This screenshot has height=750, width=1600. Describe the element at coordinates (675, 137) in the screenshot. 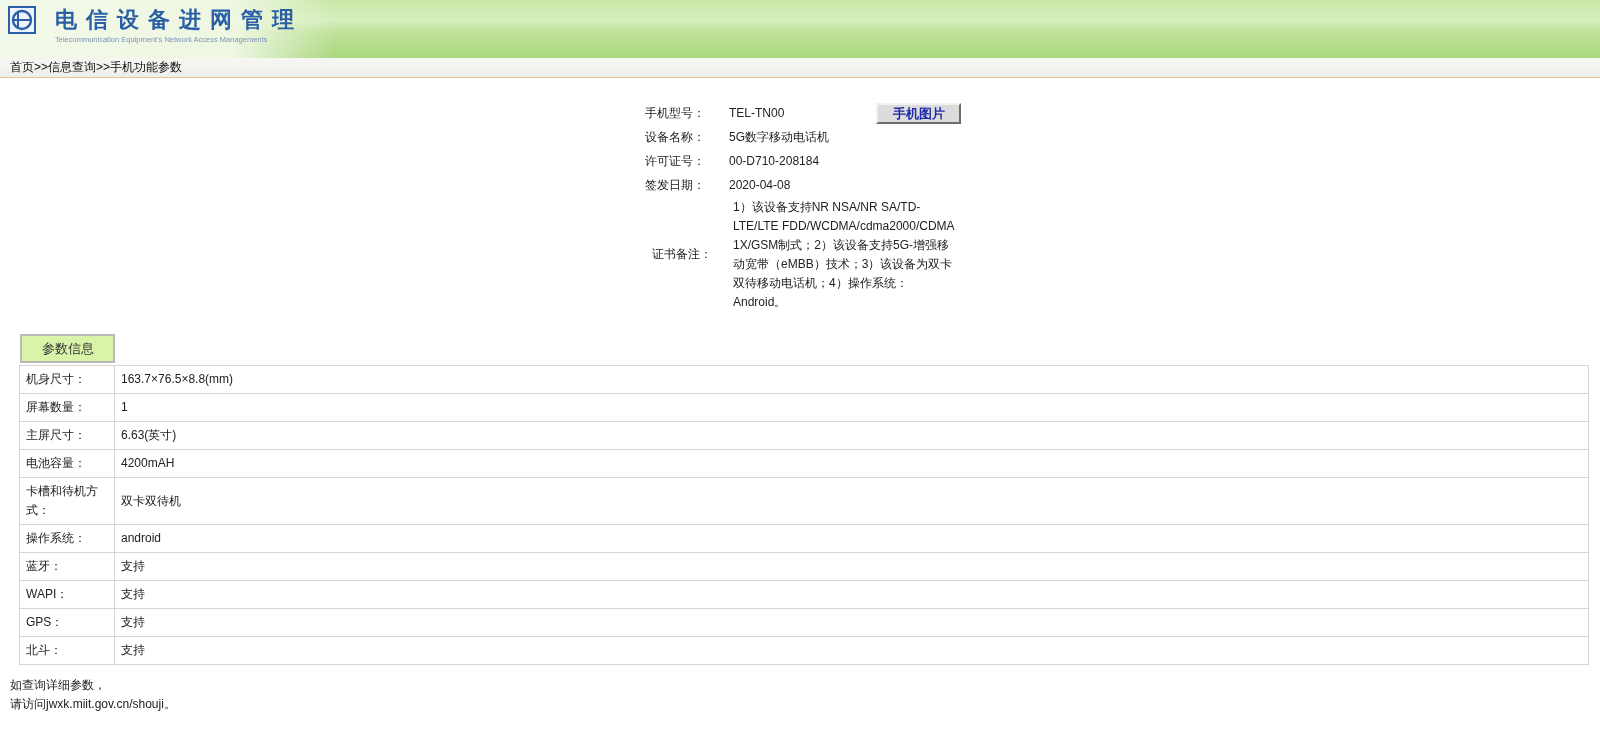

I see `field-label: 设备名称：` at that location.